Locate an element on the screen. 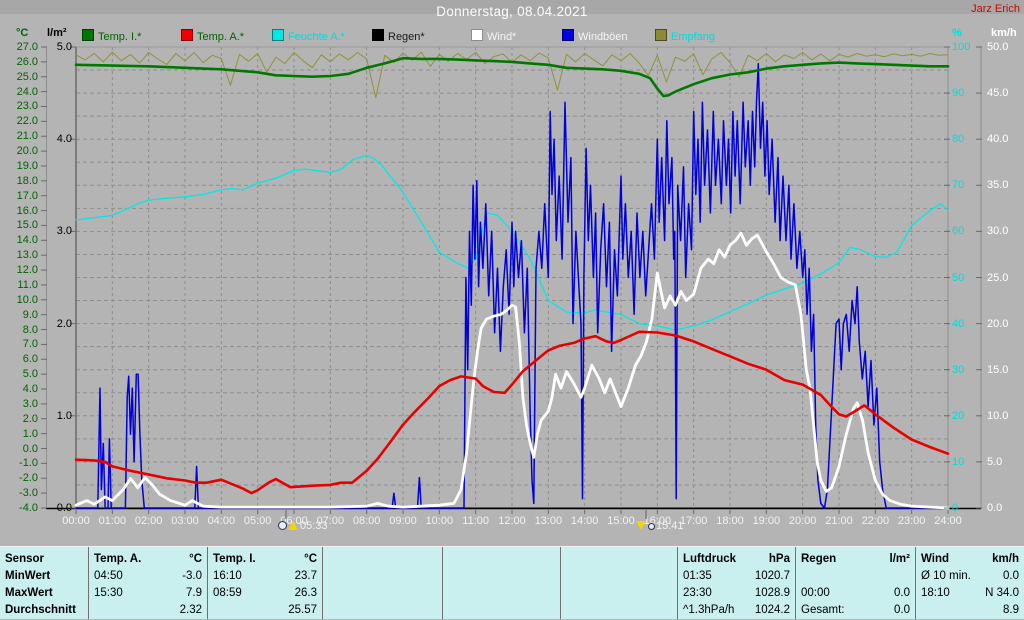 Image resolution: width=1024 pixels, height=620 pixels. humidity-tick-label: 30 is located at coordinates (958, 369).